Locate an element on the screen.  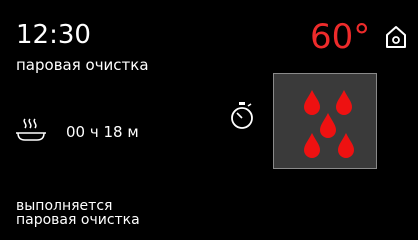
steam-pan-icon is located at coordinates (31, 130).